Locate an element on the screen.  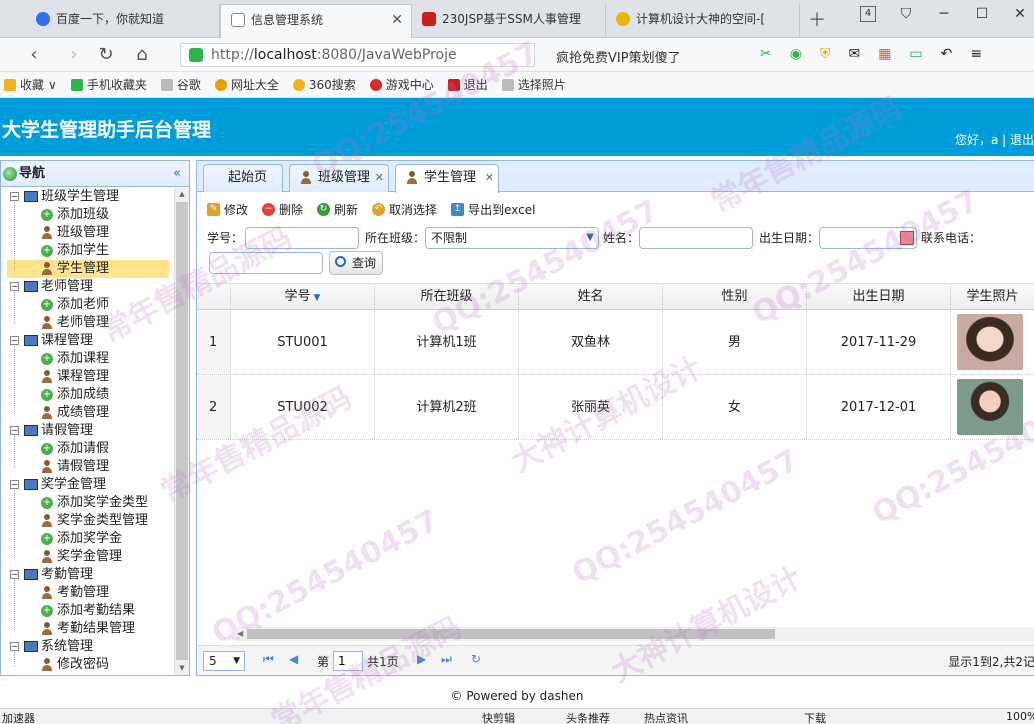
bookmark-directory: 网址大全 is located at coordinates (246, 84).